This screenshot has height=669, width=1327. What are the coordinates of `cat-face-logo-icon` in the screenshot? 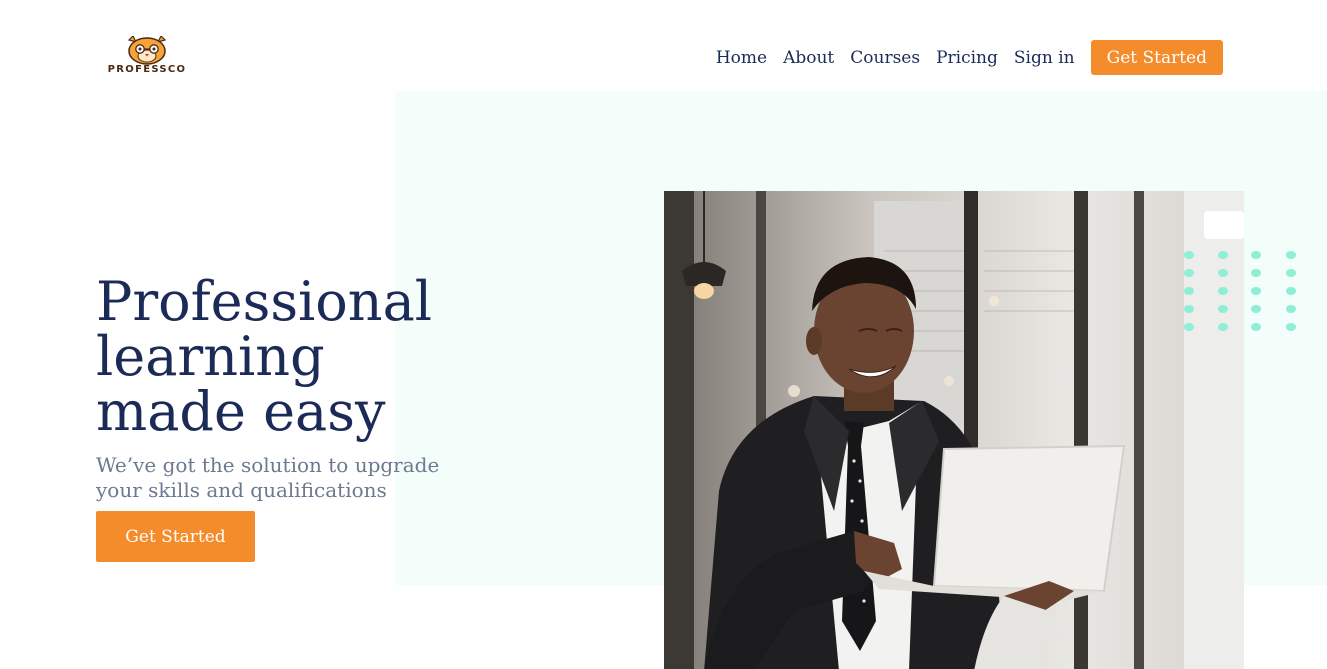 It's located at (147, 50).